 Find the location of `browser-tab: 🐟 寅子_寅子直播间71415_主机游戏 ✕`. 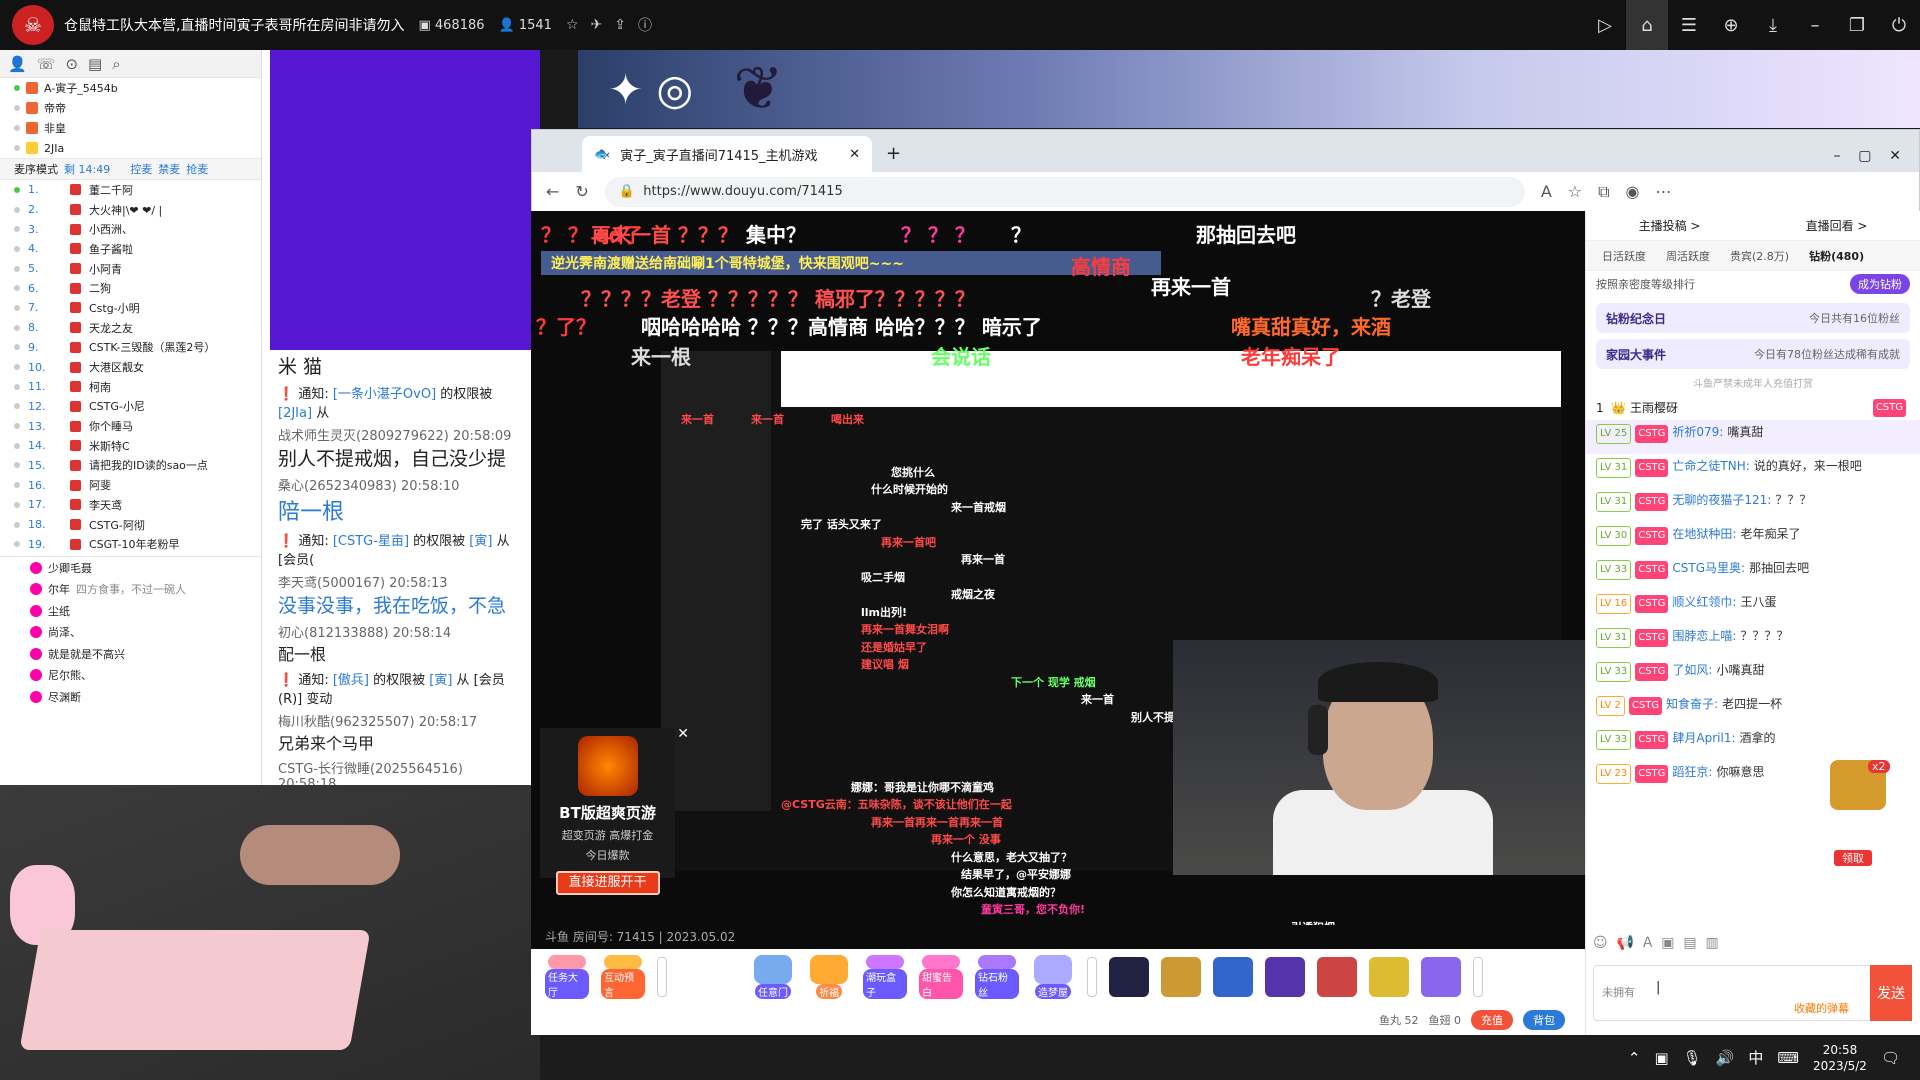

browser-tab: 🐟 寅子_寅子直播间71415_主机游戏 ✕ is located at coordinates (727, 154).